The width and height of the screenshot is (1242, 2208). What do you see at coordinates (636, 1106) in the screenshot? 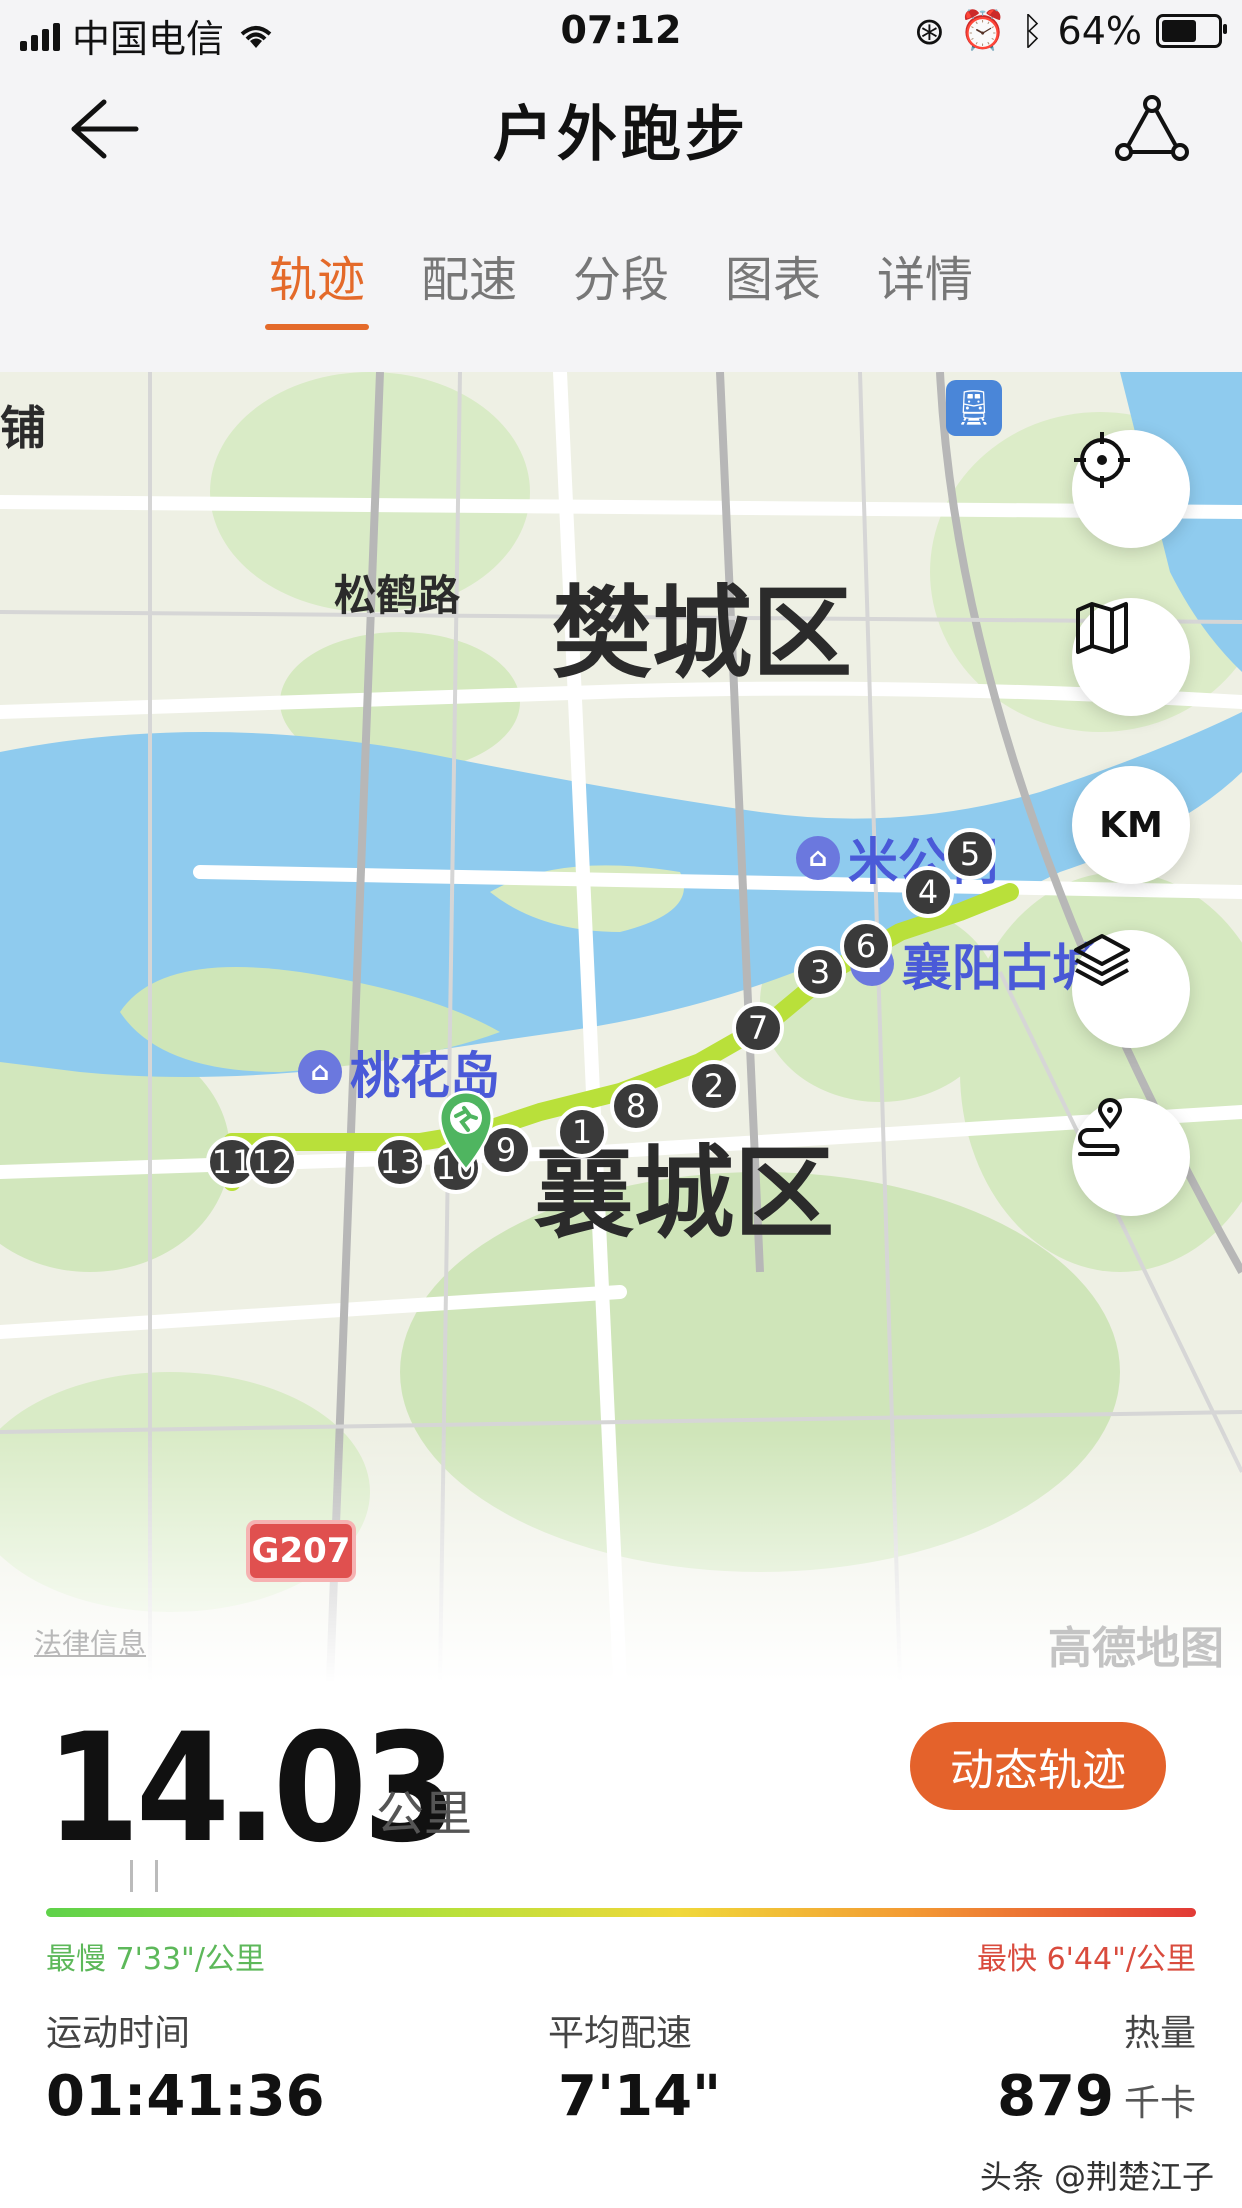
I see `km-marker: 8` at bounding box center [636, 1106].